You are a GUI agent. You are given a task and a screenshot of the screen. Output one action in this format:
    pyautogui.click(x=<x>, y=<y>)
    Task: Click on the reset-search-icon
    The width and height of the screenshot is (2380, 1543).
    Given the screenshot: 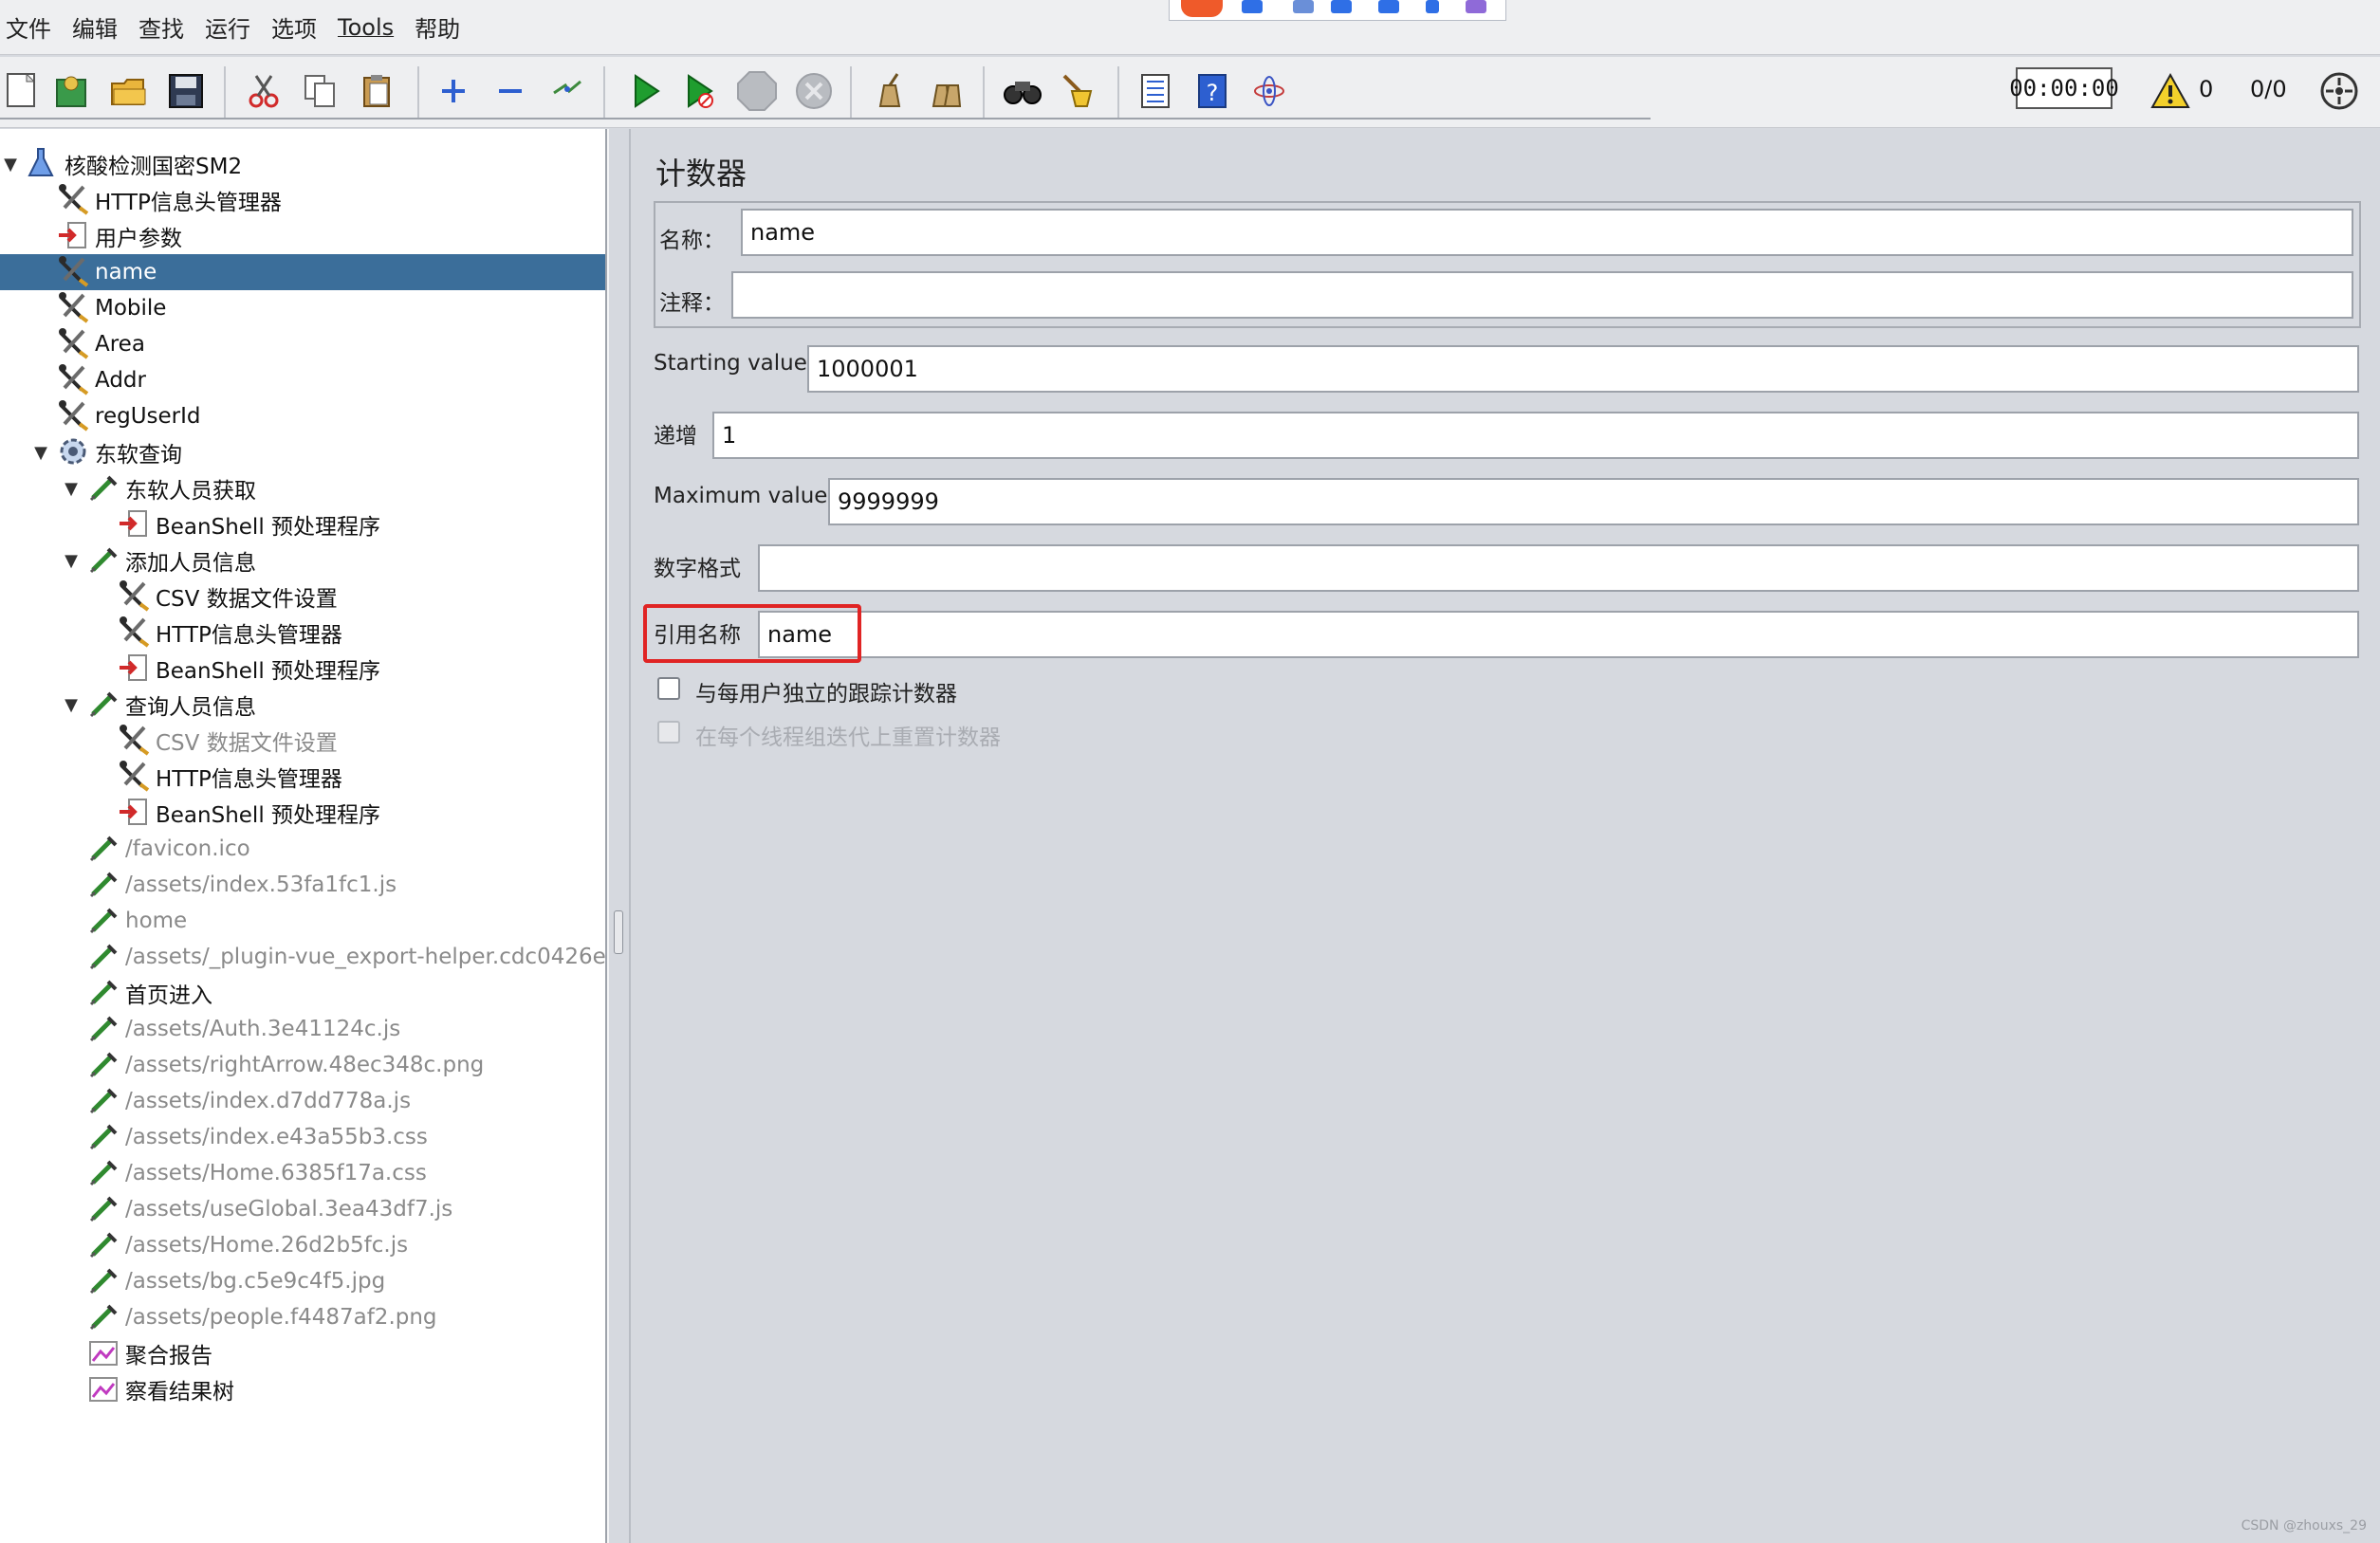 What is the action you would take?
    pyautogui.click(x=1077, y=91)
    